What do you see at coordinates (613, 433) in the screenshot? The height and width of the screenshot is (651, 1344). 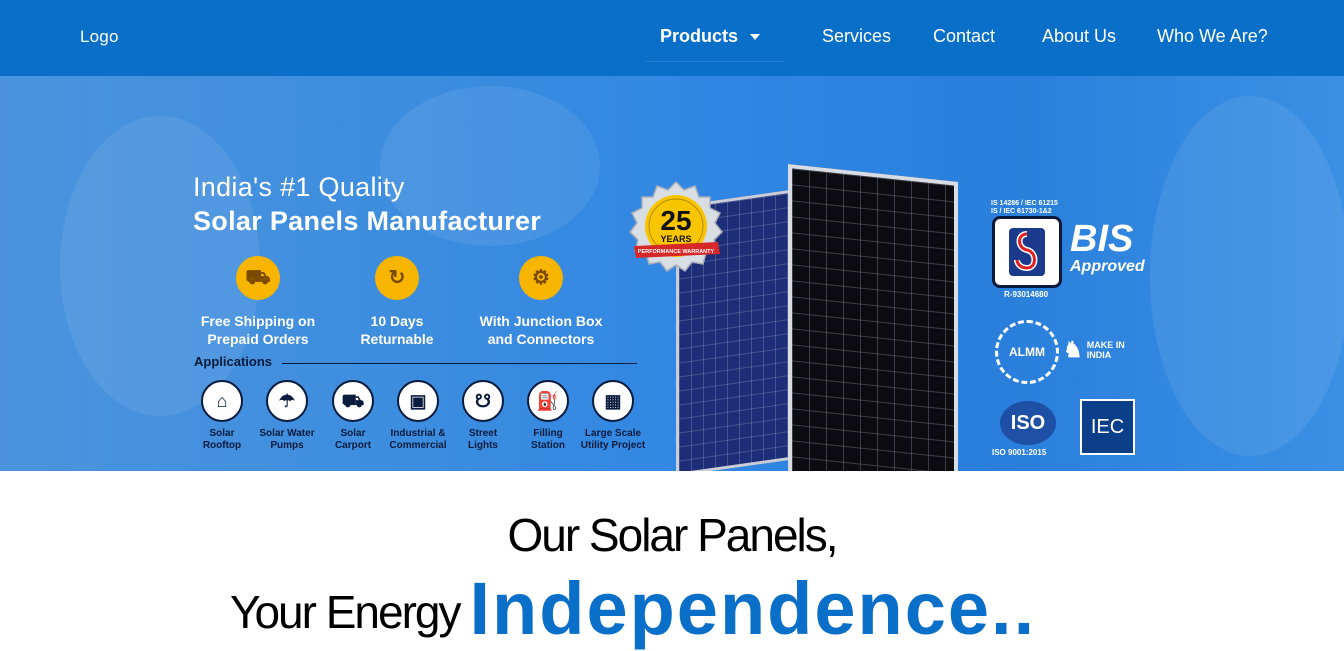 I see `app-line1: Large Scale` at bounding box center [613, 433].